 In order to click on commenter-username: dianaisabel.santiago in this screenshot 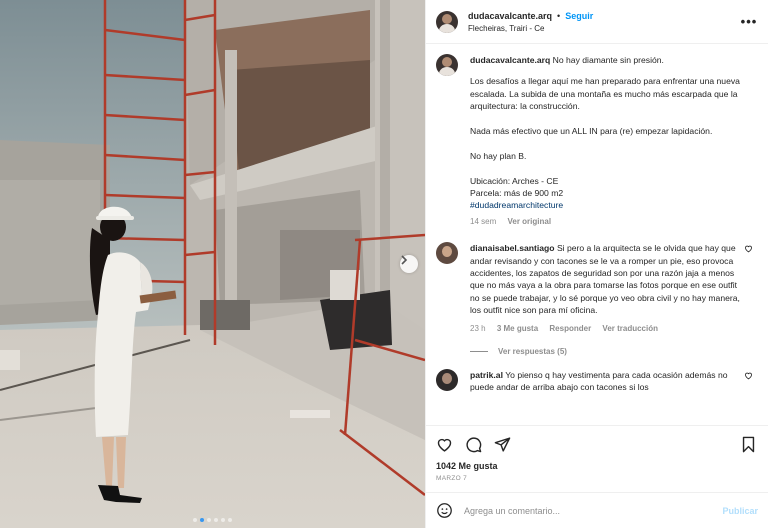, I will do `click(512, 248)`.